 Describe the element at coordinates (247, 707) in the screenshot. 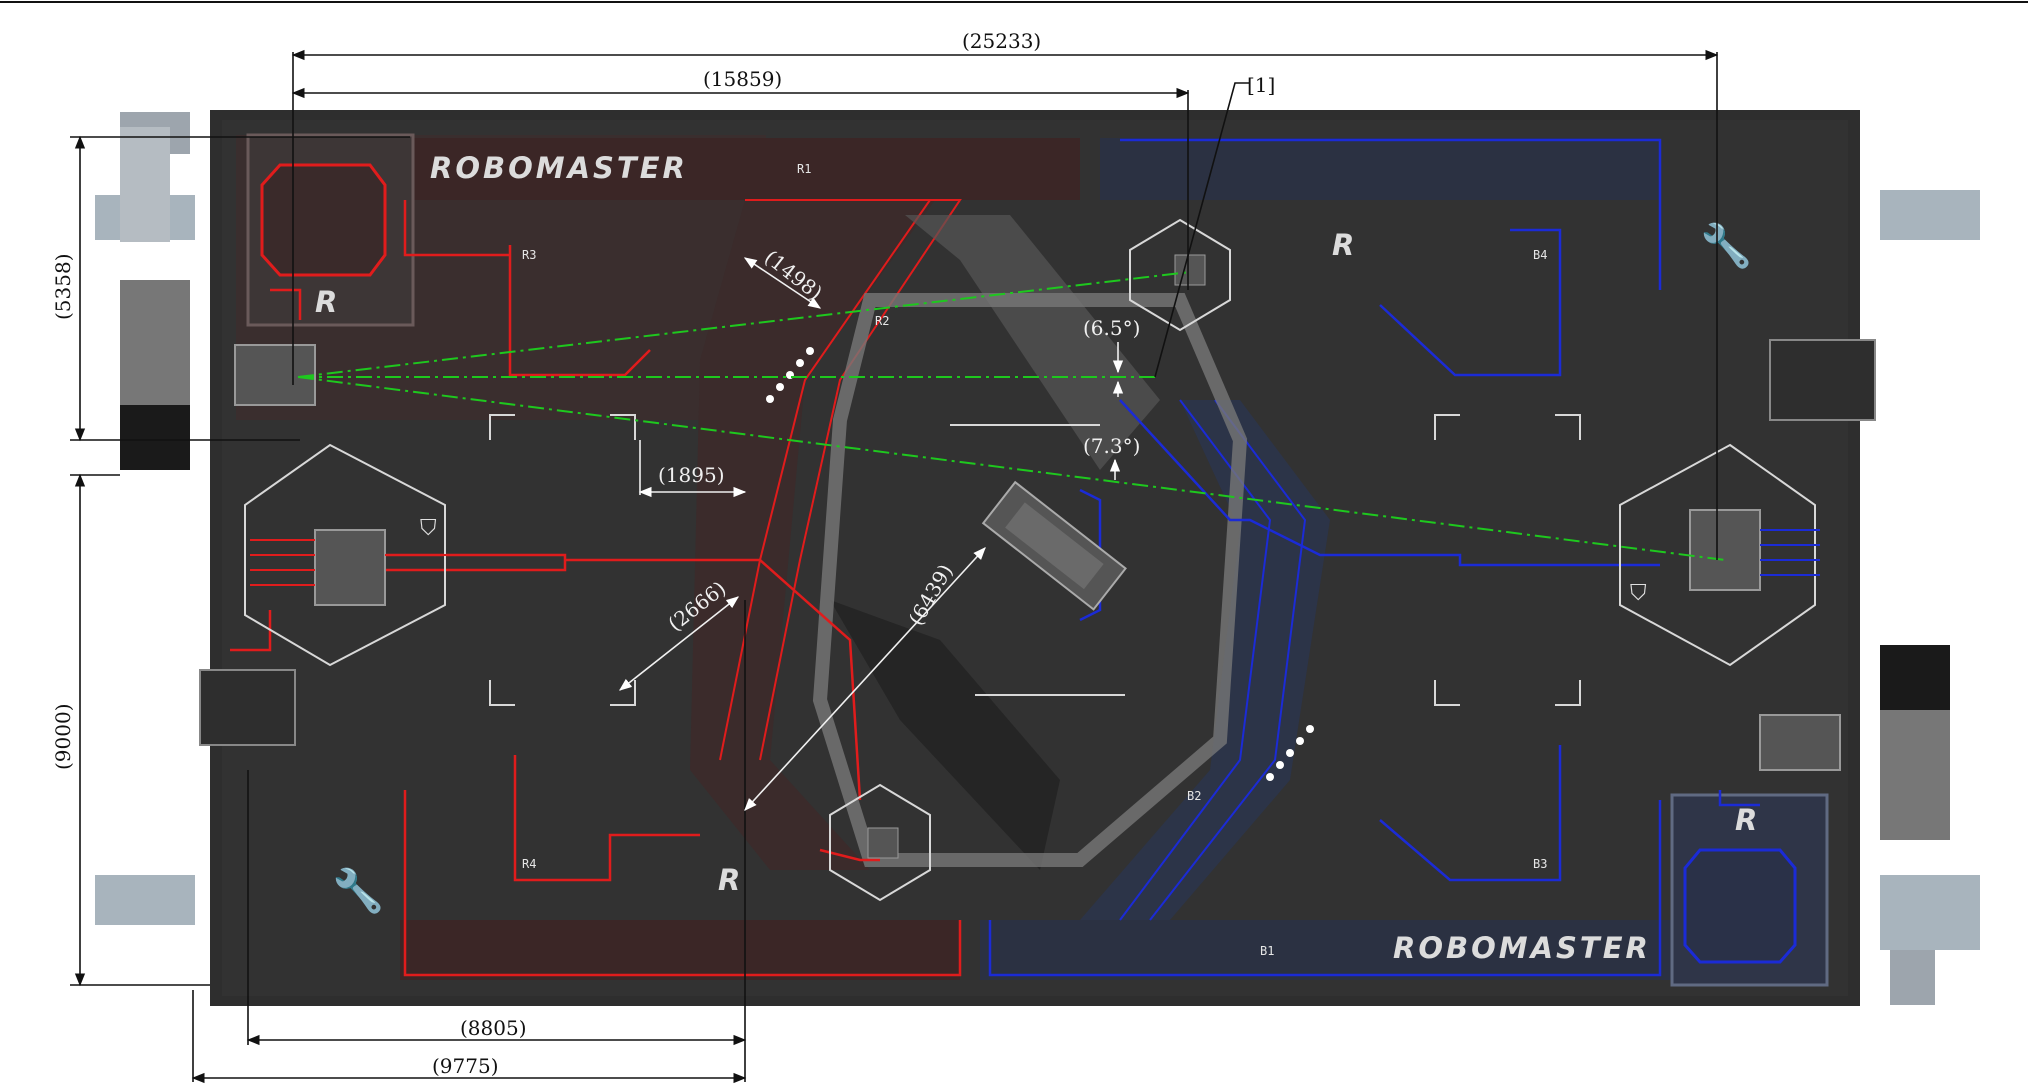

I see `red-robot-side` at that location.